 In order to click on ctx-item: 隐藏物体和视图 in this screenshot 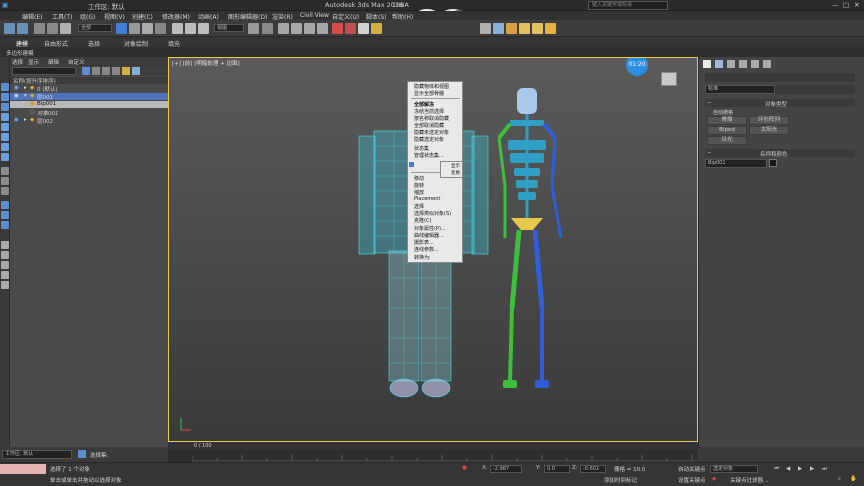, I will do `click(431, 86)`.